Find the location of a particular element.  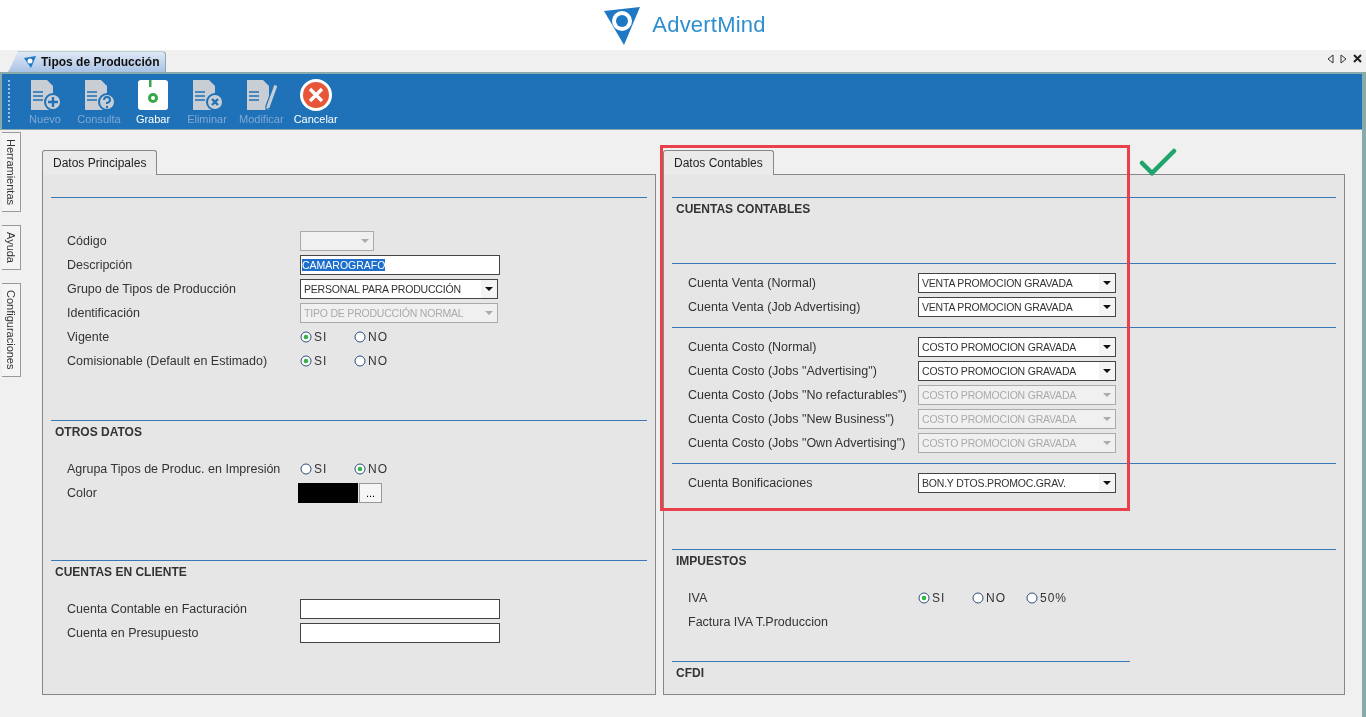

cancel-button: Cancelar is located at coordinates (315, 102).